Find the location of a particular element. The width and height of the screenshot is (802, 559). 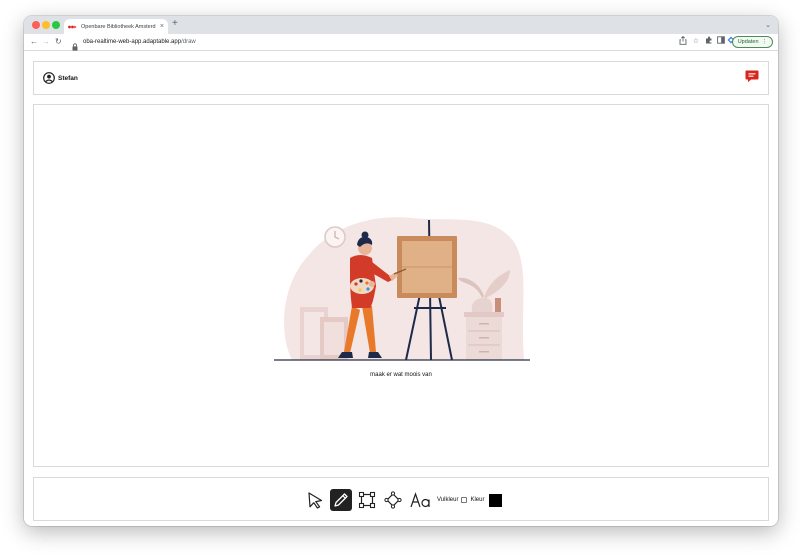

extensions-icon is located at coordinates (709, 42).